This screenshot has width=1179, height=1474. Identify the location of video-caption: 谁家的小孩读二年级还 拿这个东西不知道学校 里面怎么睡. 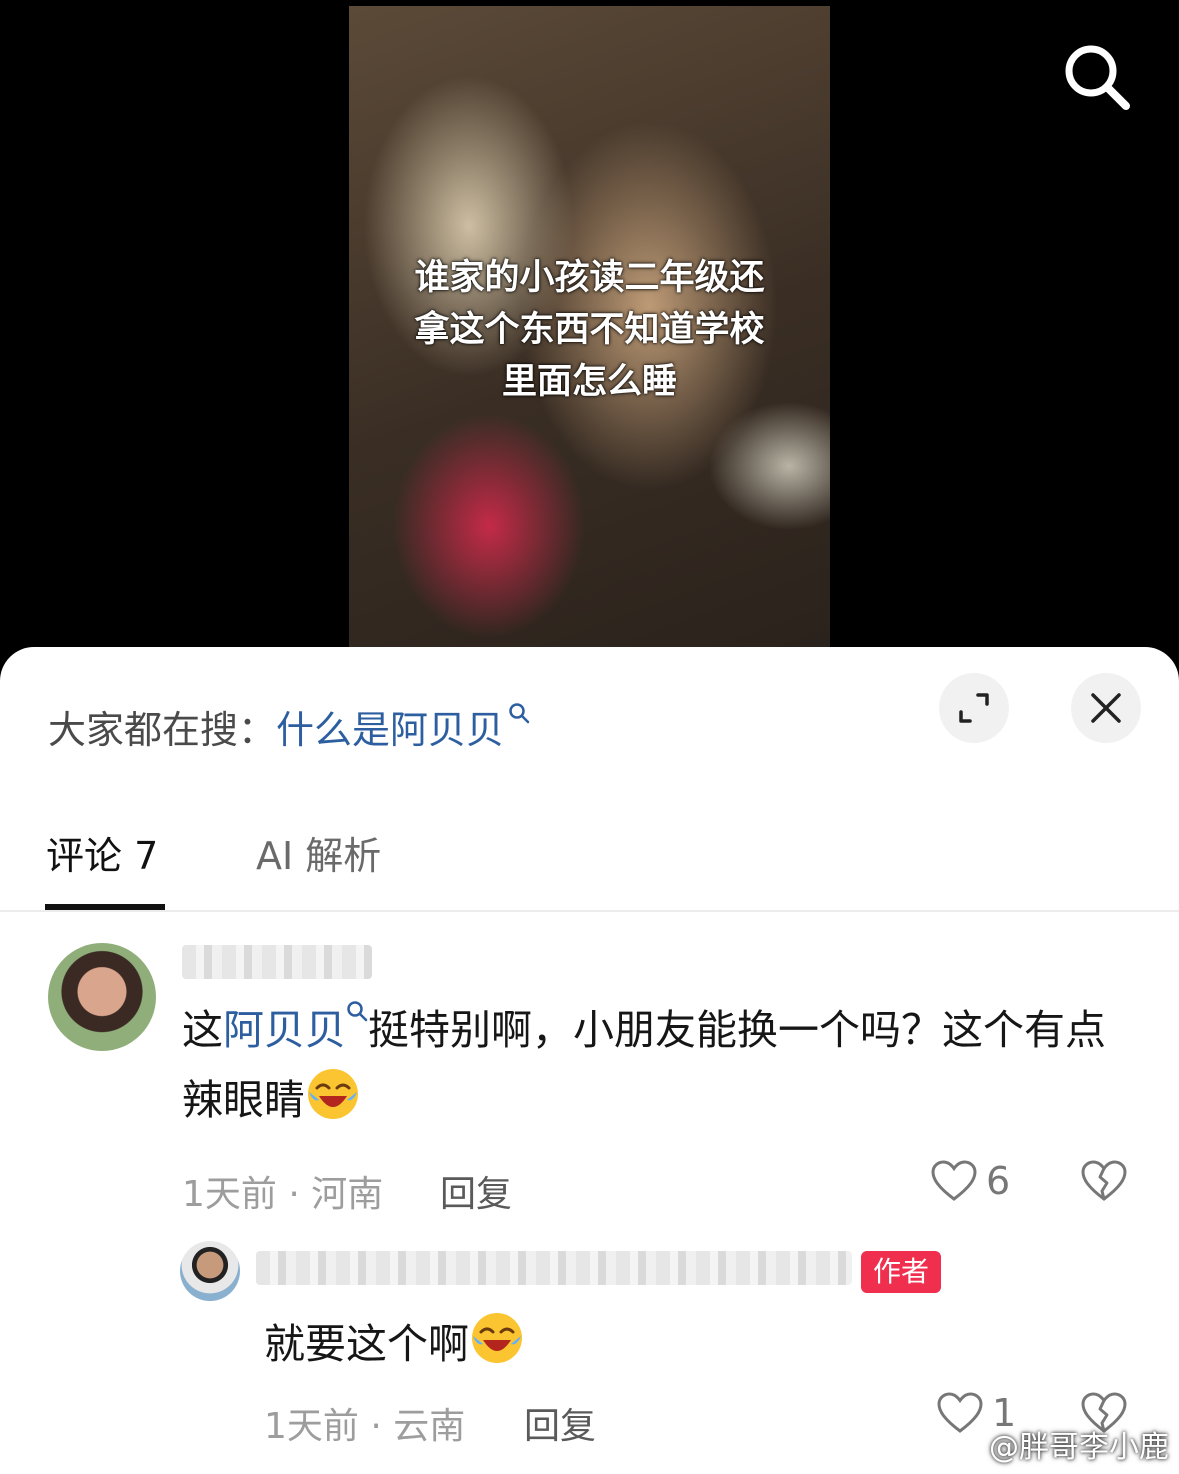
(589, 330).